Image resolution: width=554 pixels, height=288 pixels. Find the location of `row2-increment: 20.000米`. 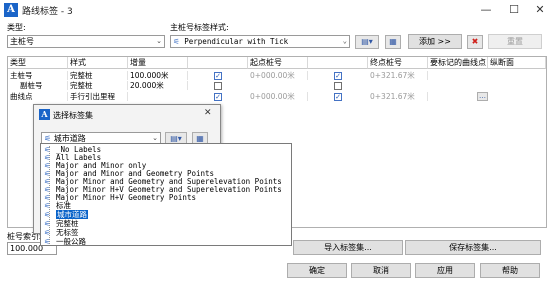

row2-increment: 20.000米 is located at coordinates (158, 85).